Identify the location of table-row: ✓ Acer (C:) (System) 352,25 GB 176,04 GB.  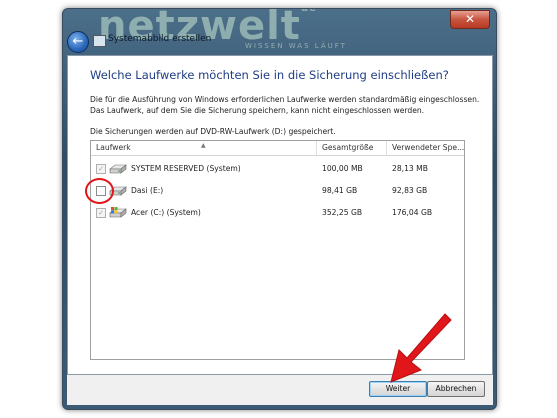
(277, 213).